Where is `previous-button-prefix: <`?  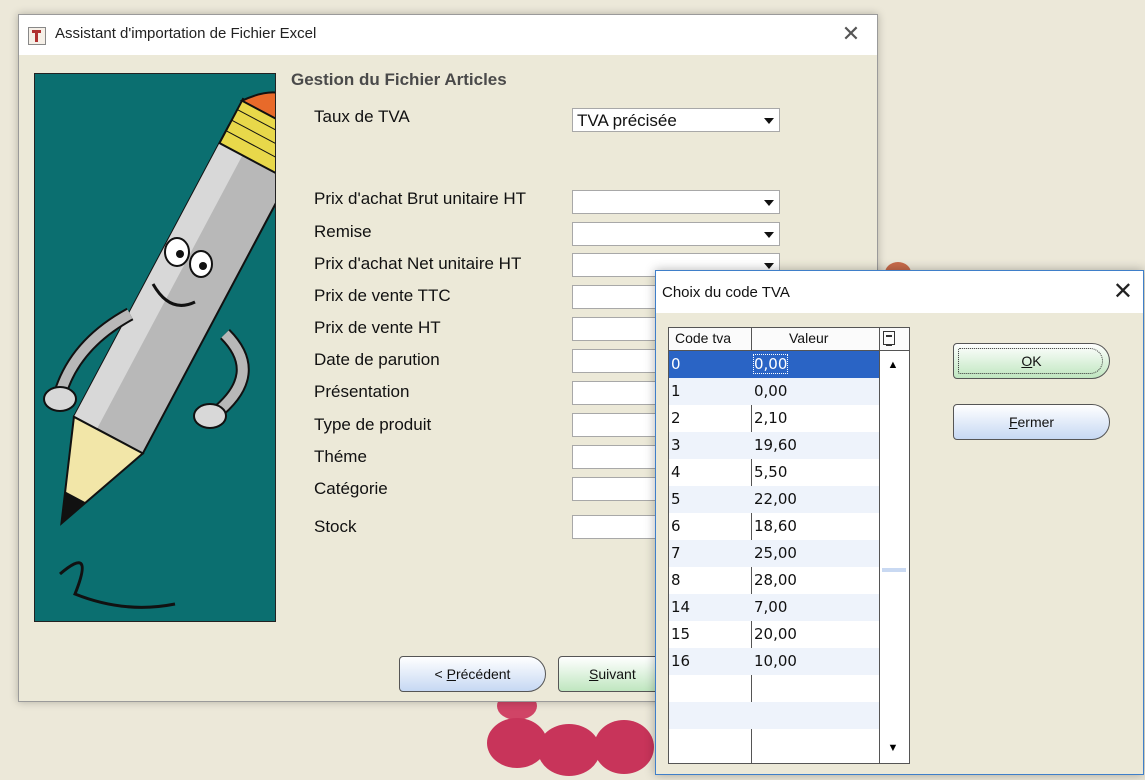
previous-button-prefix: < is located at coordinates (440, 674).